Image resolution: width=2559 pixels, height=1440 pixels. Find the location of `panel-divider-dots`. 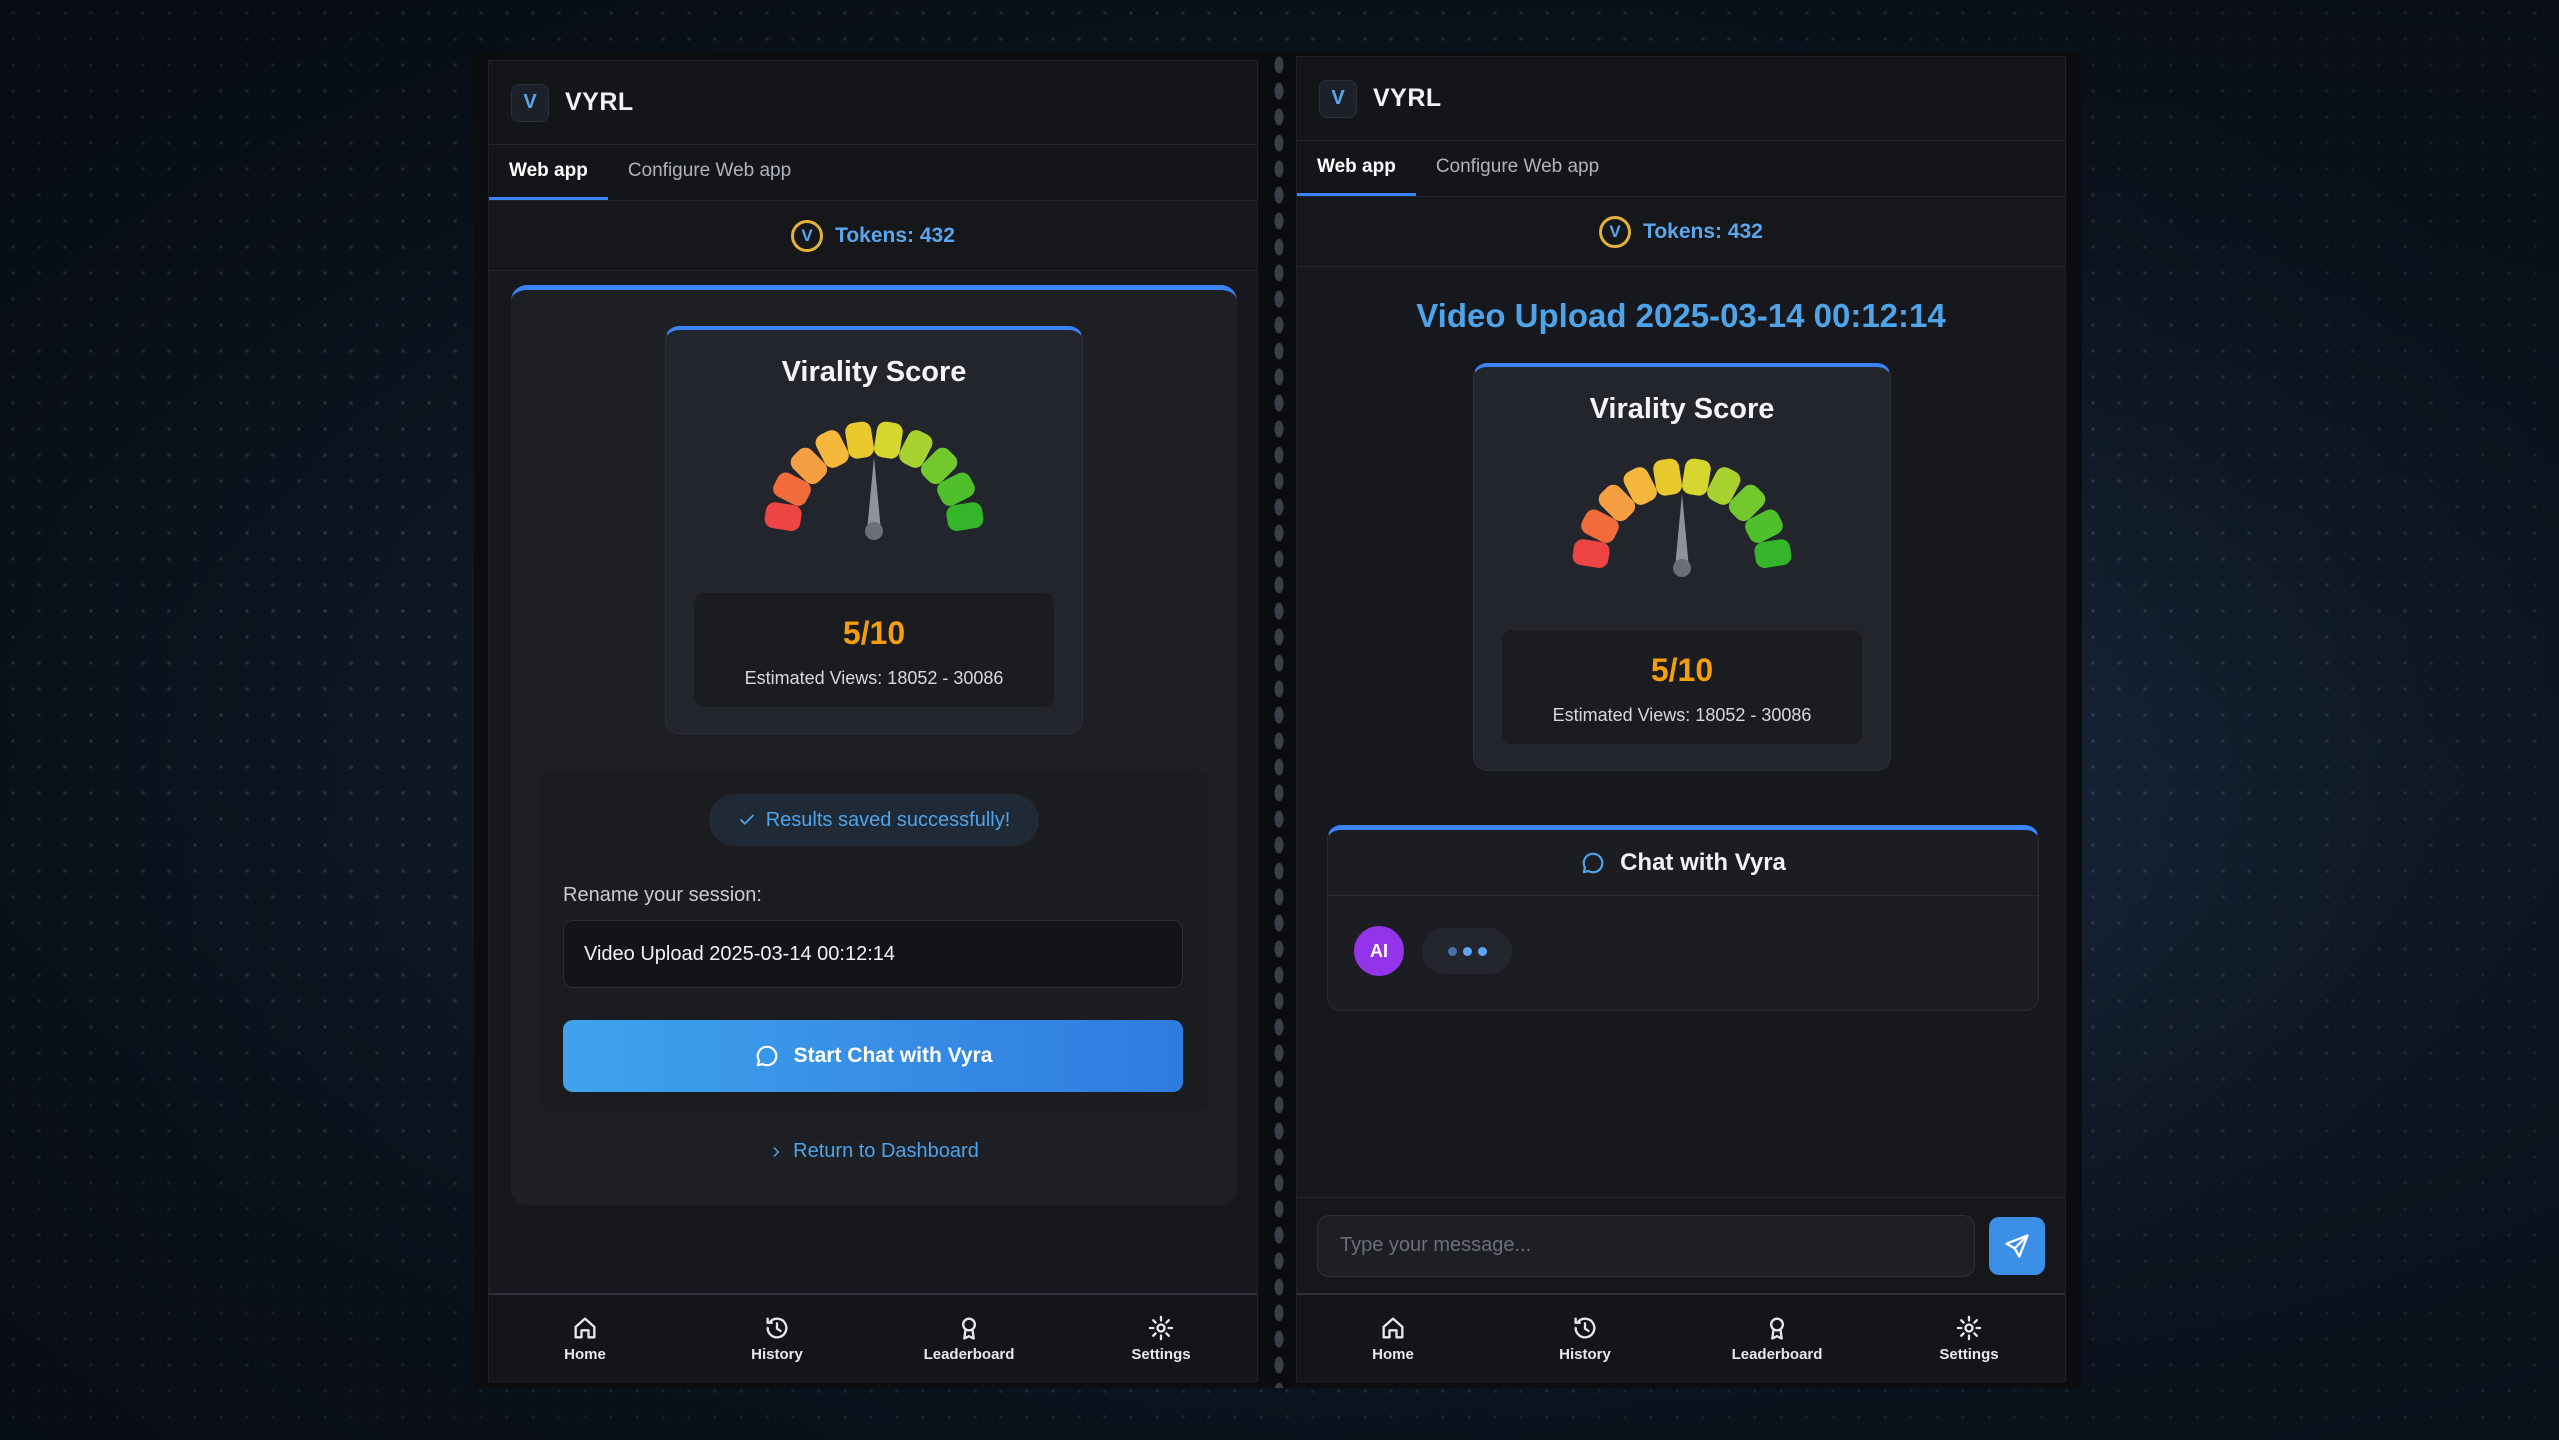

panel-divider-dots is located at coordinates (1279, 720).